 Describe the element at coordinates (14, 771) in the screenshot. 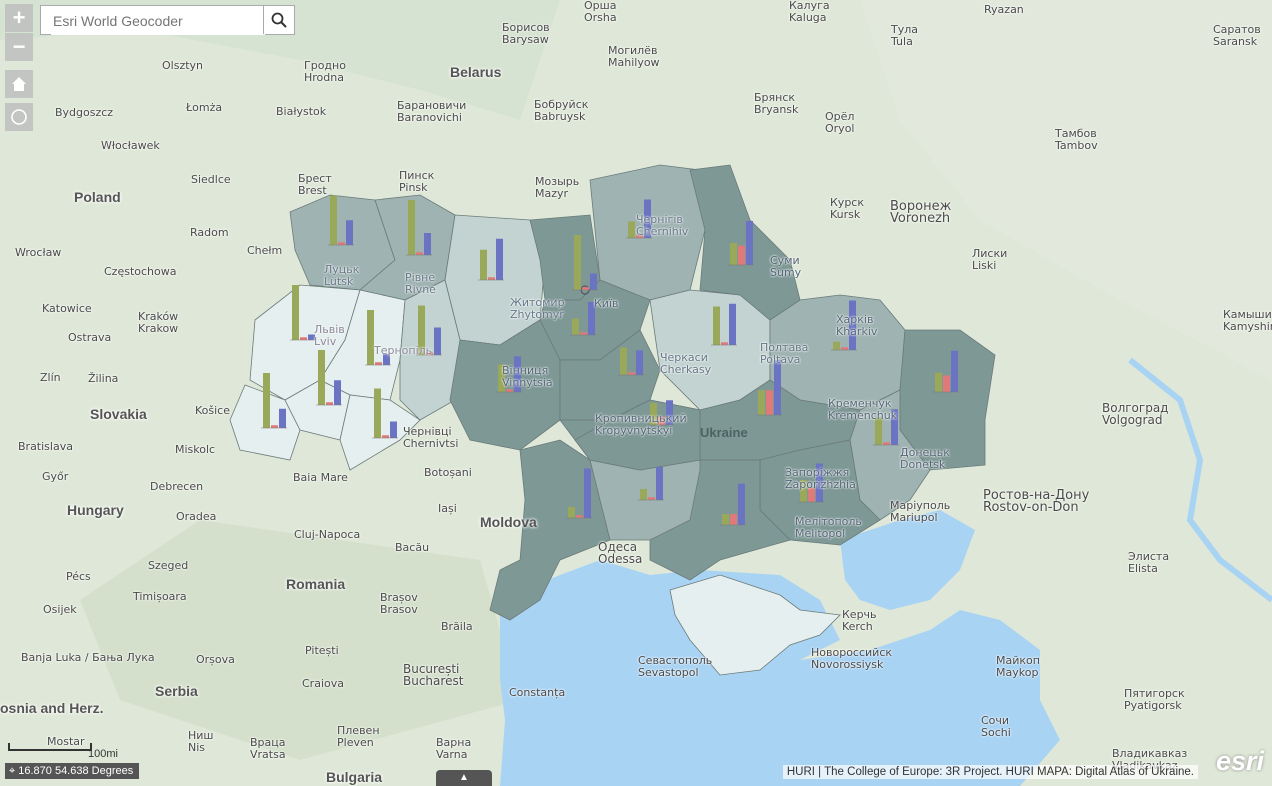

I see `crosshair-icon: ⌖` at that location.